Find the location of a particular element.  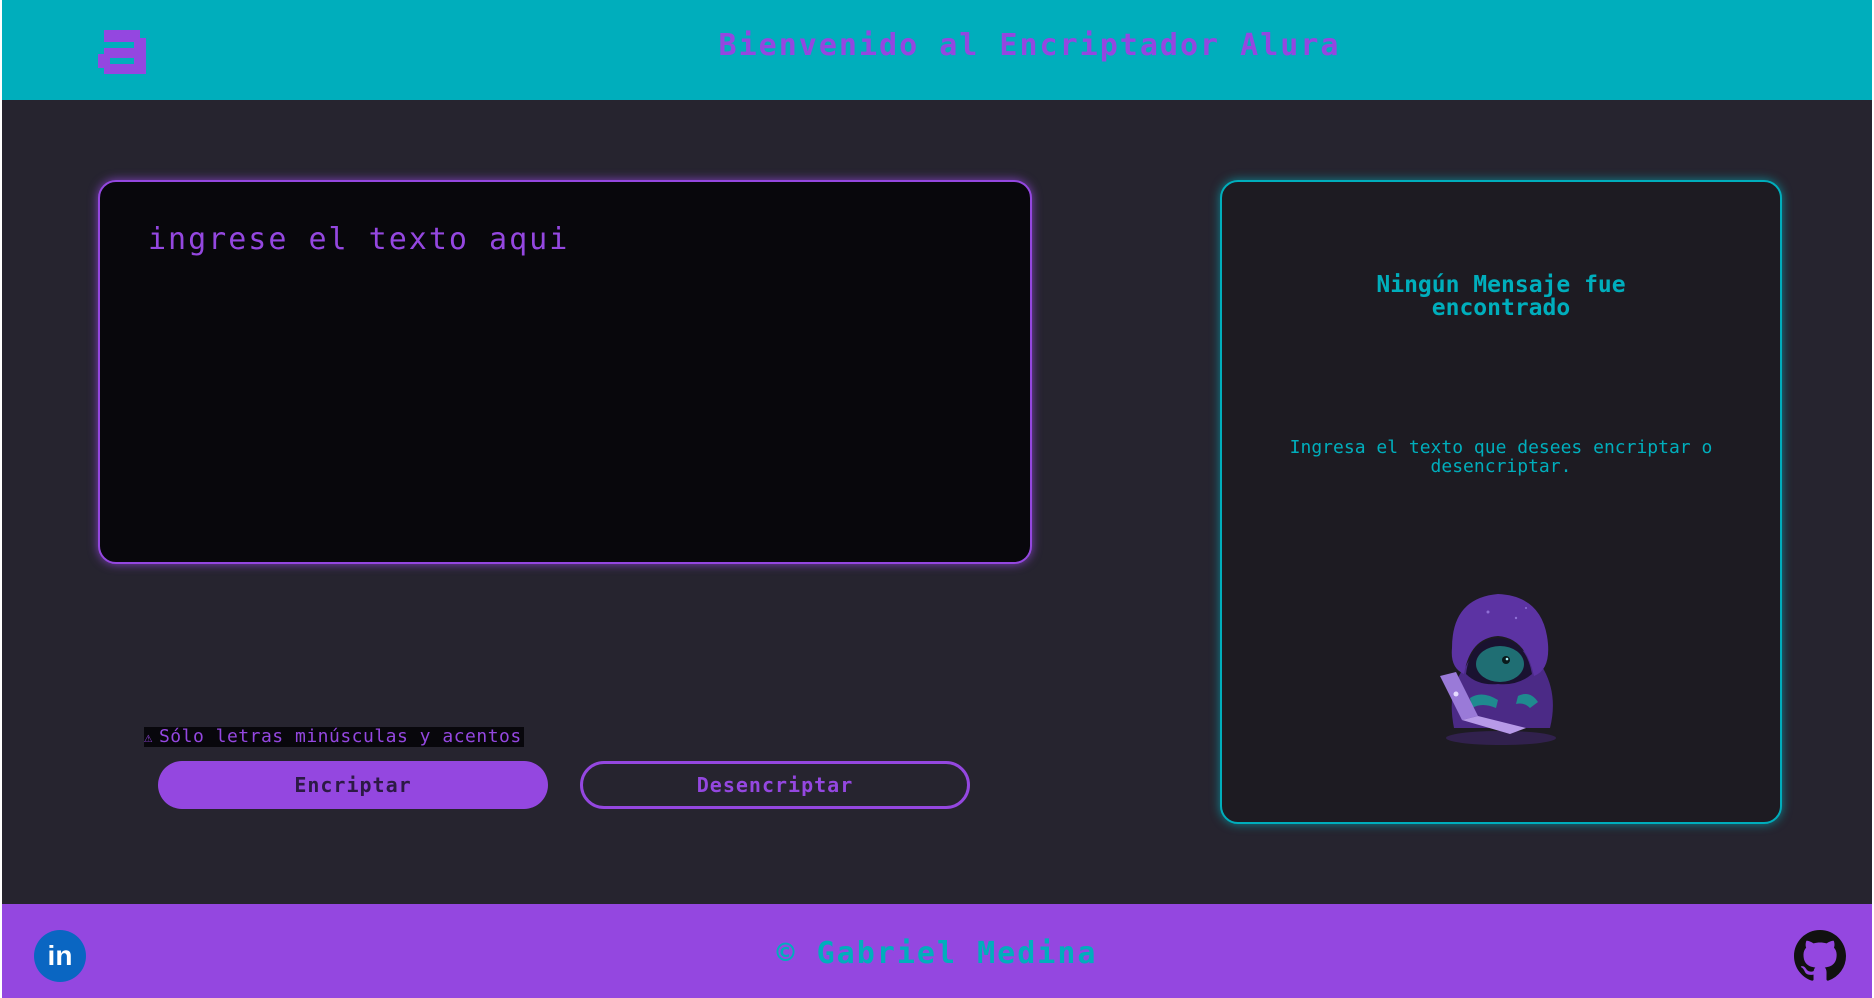

footer: in © Gabriel Medina is located at coordinates (937, 951).